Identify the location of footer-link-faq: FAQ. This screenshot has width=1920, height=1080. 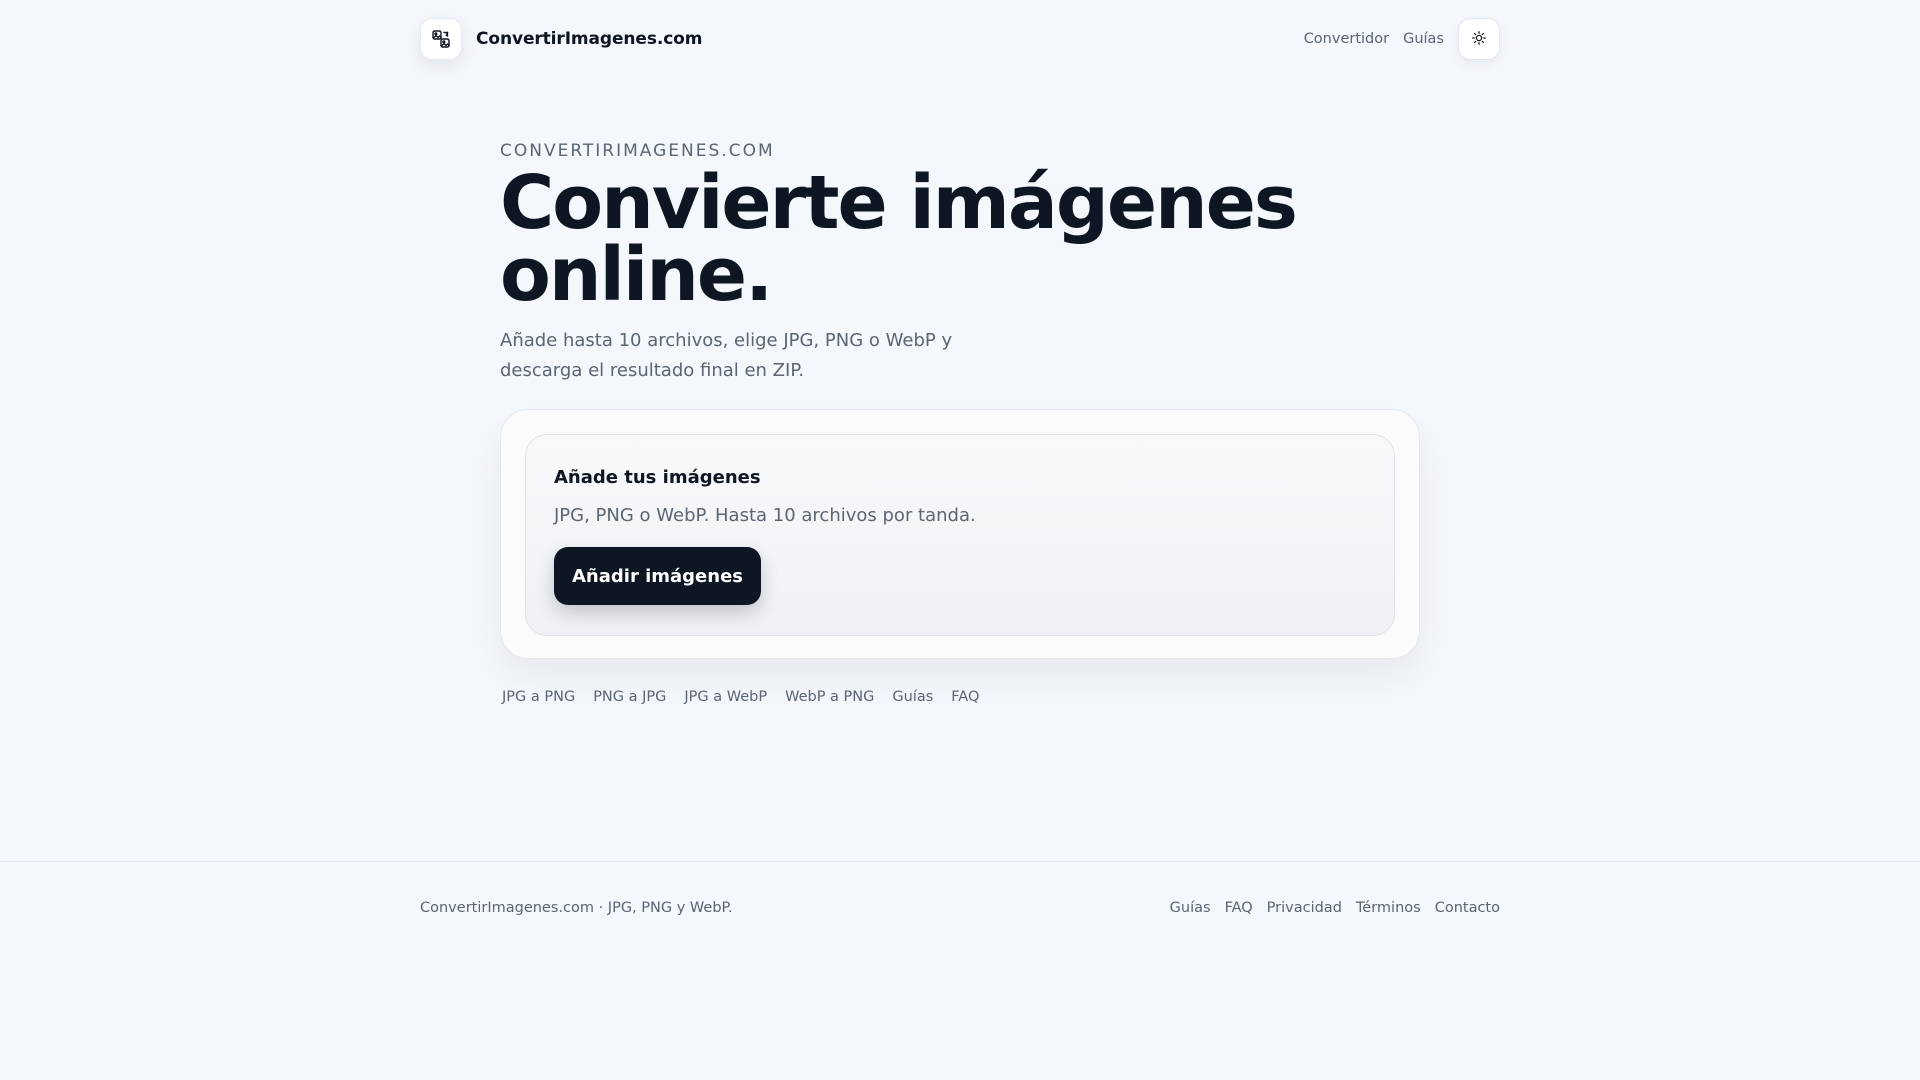
(1239, 908).